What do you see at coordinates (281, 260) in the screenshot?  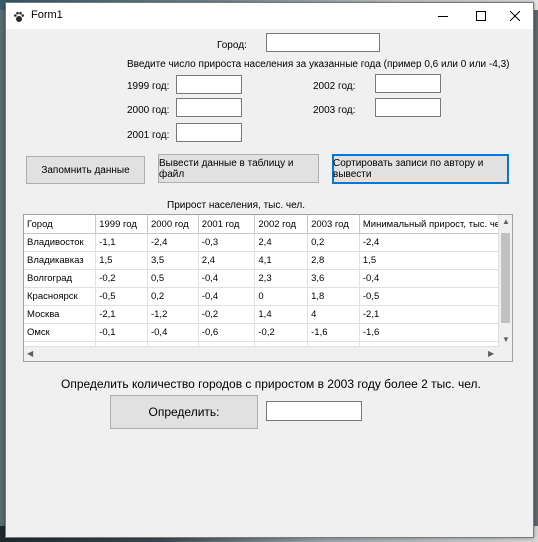 I see `table-cell: 4,1` at bounding box center [281, 260].